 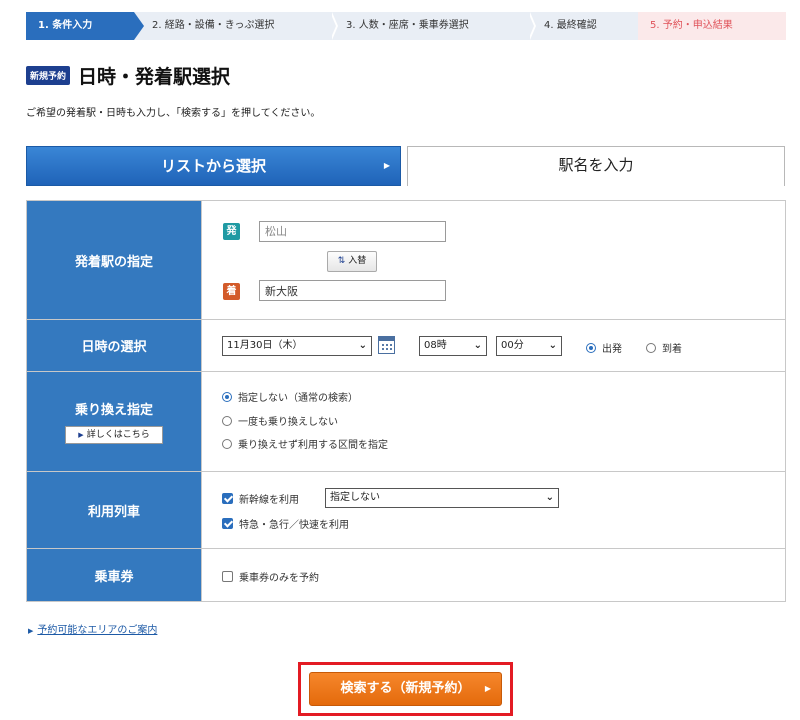 I want to click on step-result: 5. 予約・申込結果, so click(x=712, y=26).